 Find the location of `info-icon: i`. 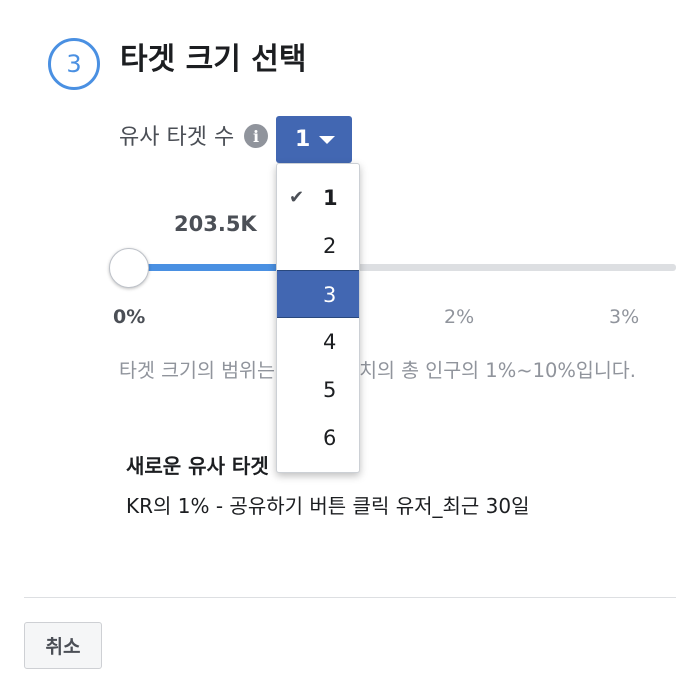

info-icon: i is located at coordinates (256, 136).